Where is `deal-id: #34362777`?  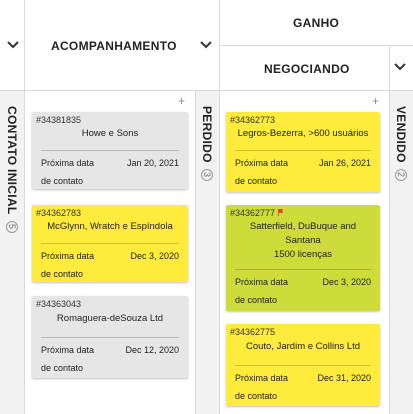 deal-id: #34362777 is located at coordinates (253, 213).